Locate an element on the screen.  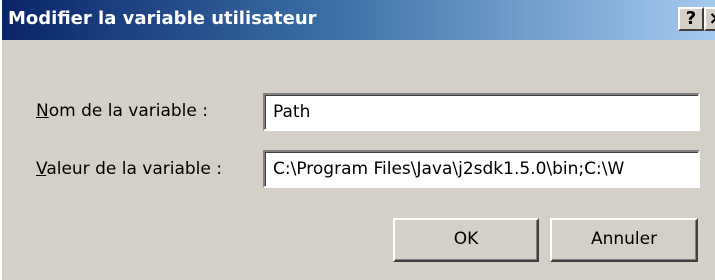
variable-value-label-text: aleur de la variable : is located at coordinates (134, 169).